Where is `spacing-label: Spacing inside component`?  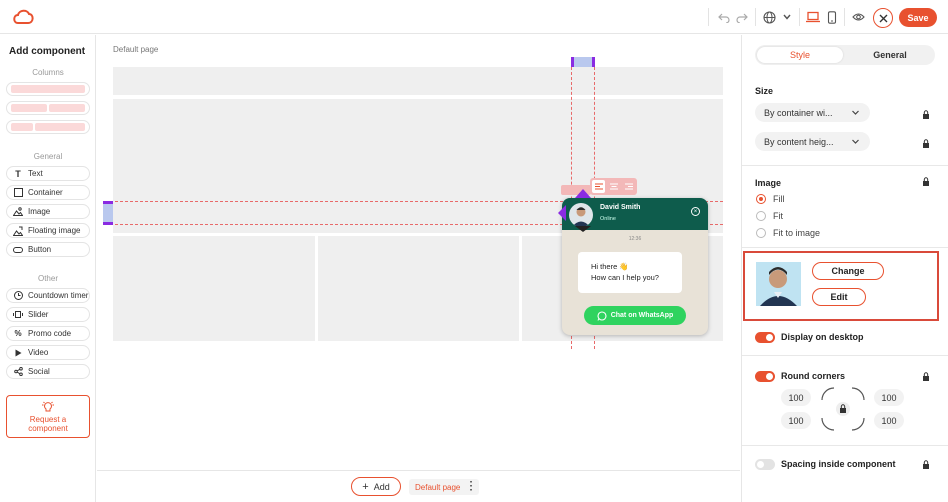 spacing-label: Spacing inside component is located at coordinates (838, 464).